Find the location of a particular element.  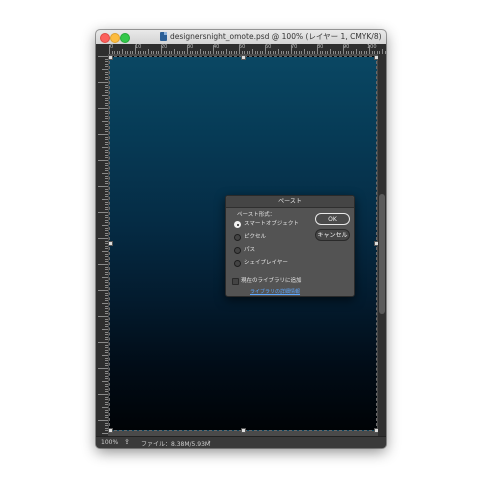

radio-label: シェイプレイヤー is located at coordinates (266, 263).